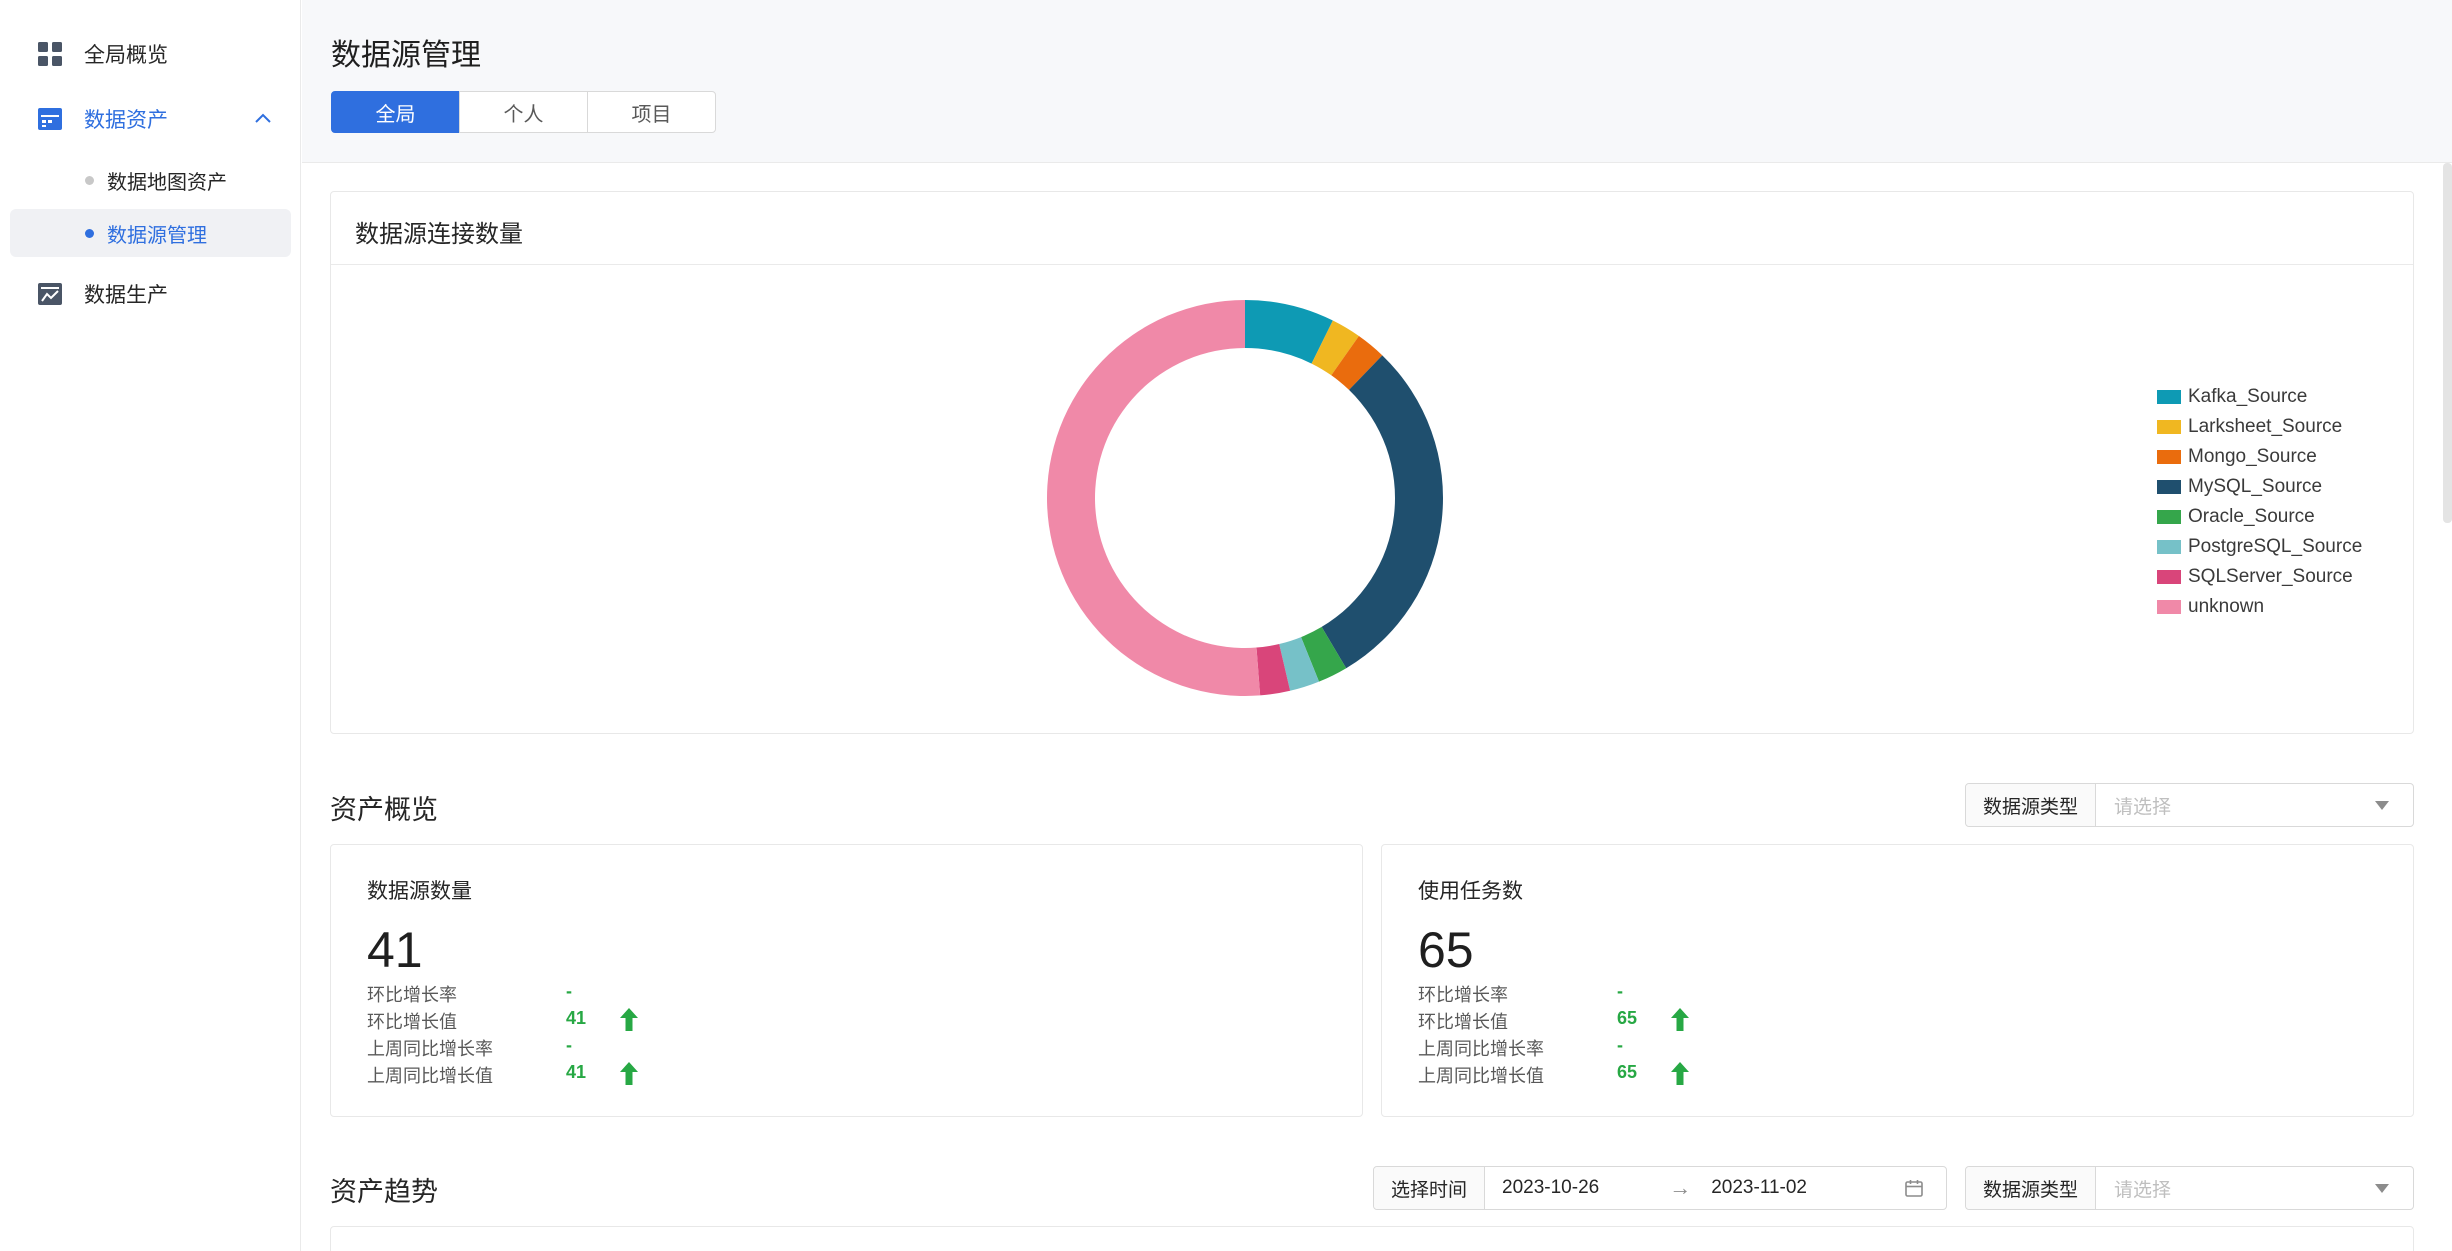 This screenshot has width=2452, height=1251. I want to click on sidebar-item-global-overview: 全局概览, so click(150, 54).